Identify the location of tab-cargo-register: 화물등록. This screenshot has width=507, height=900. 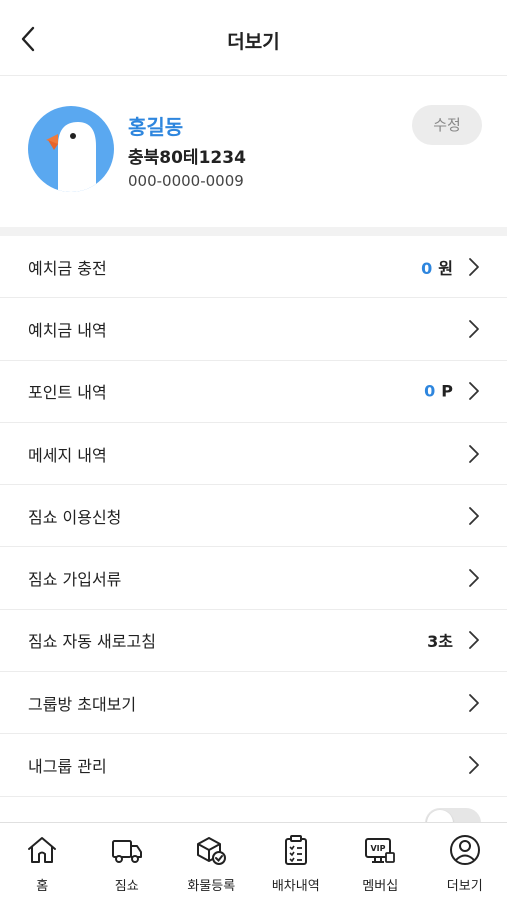
(211, 861).